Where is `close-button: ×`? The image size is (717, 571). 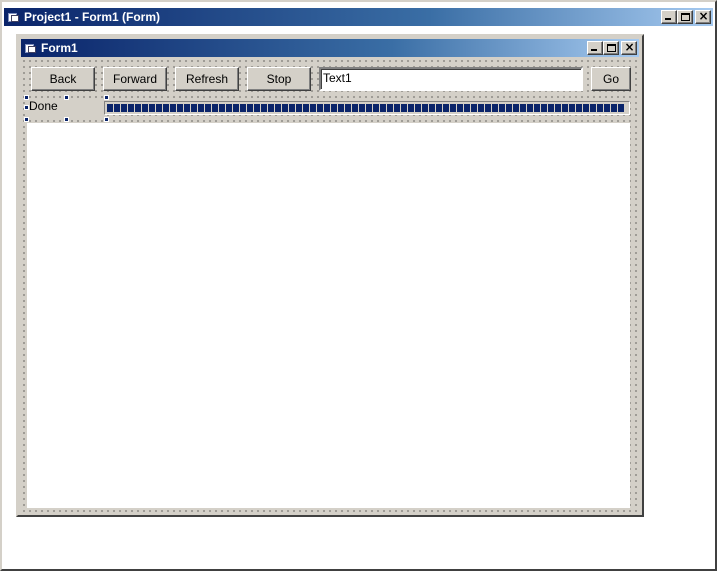 close-button: × is located at coordinates (703, 17).